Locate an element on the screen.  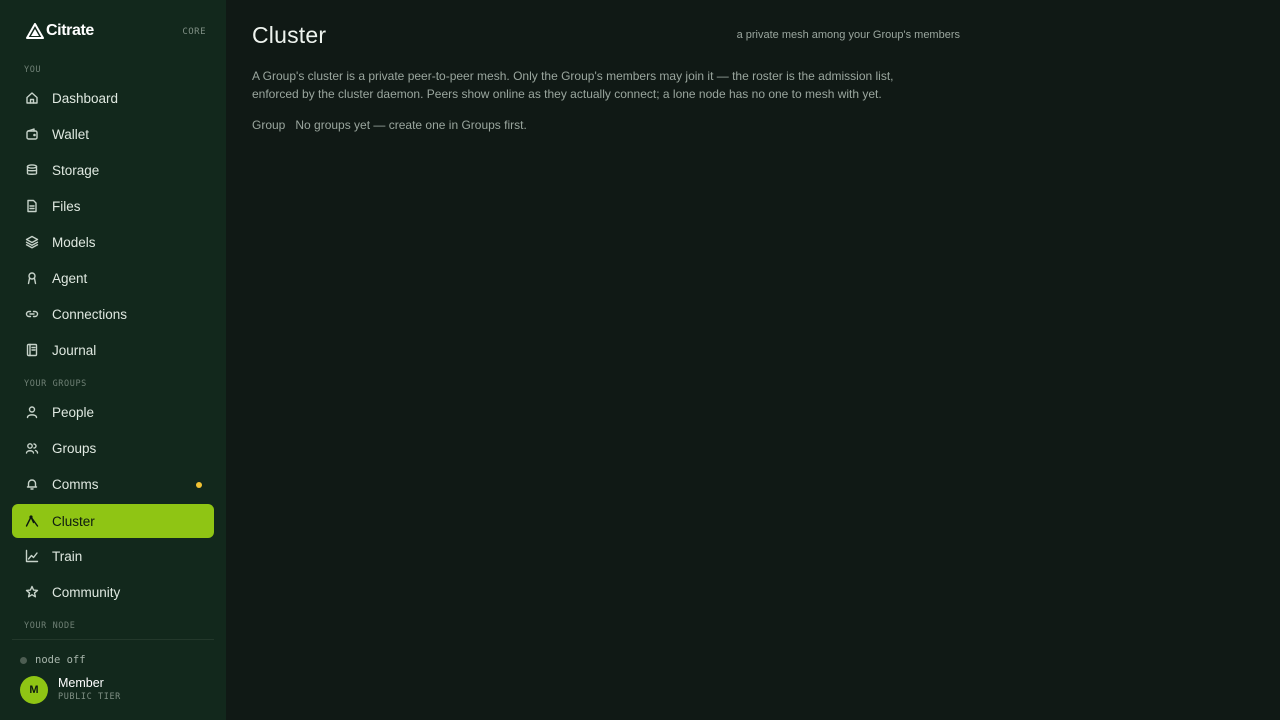
sidebar-item-train: Train is located at coordinates (113, 556).